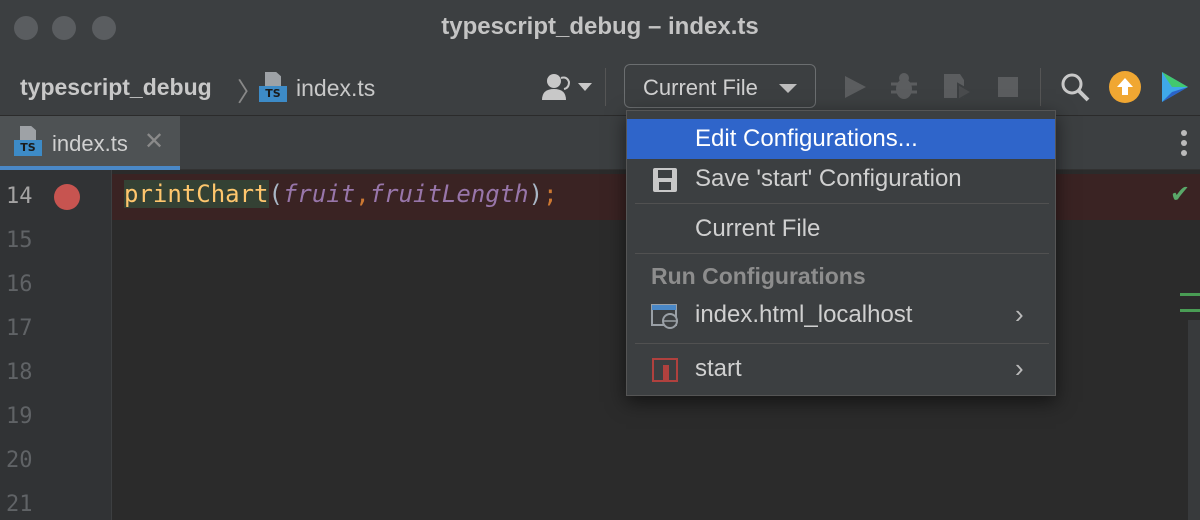 This screenshot has height=520, width=1200. Describe the element at coordinates (116, 87) in the screenshot. I see `breadcrumb-project: typescript_debug` at that location.